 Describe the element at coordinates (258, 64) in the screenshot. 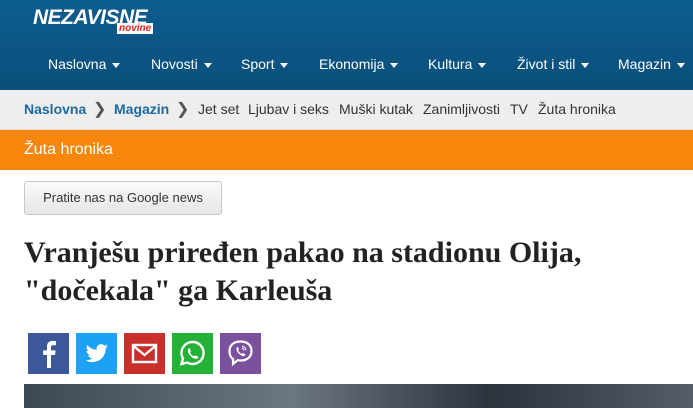

I see `nav-item-label: Sport` at that location.